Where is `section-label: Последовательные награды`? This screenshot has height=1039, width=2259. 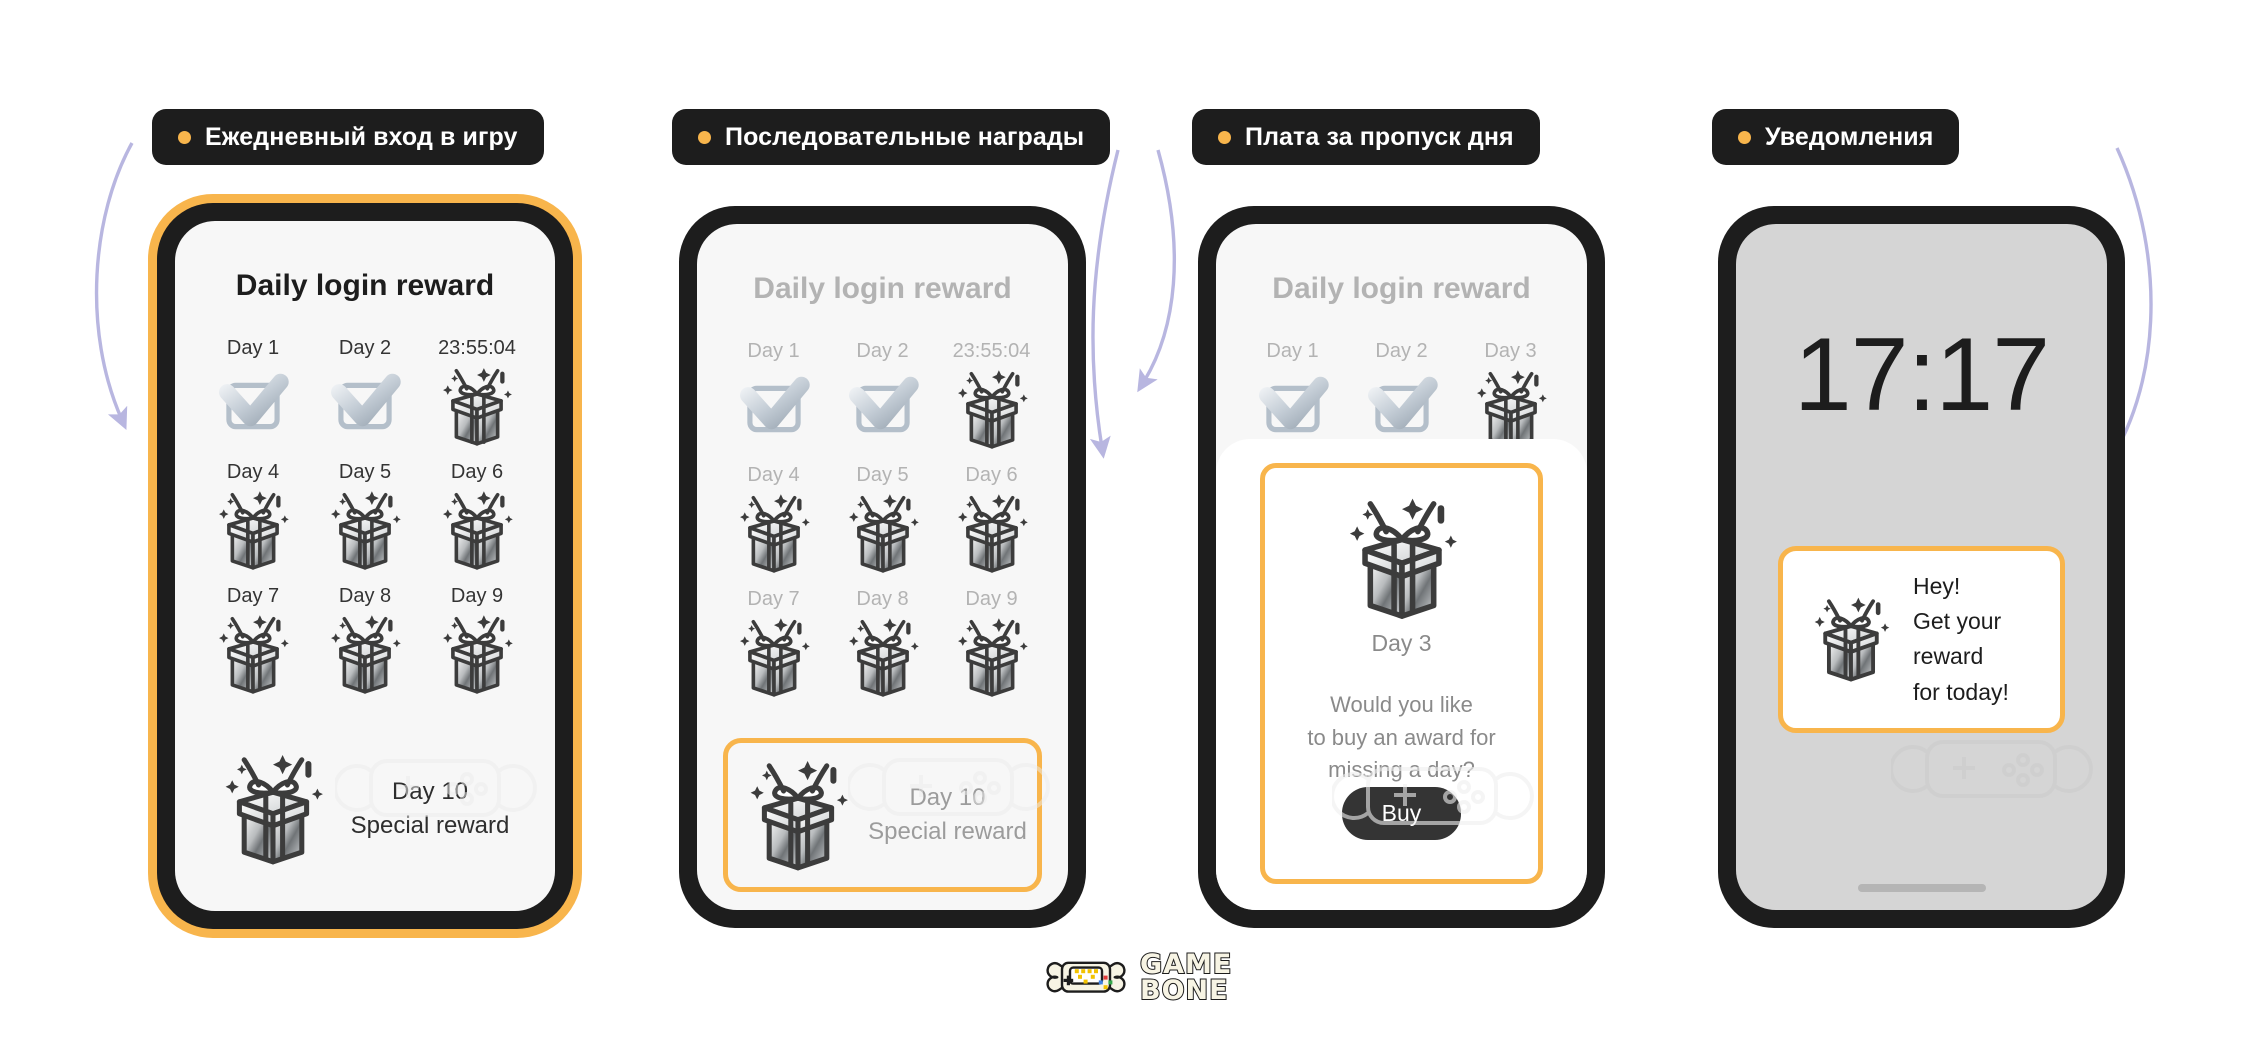
section-label: Последовательные награды is located at coordinates (905, 136).